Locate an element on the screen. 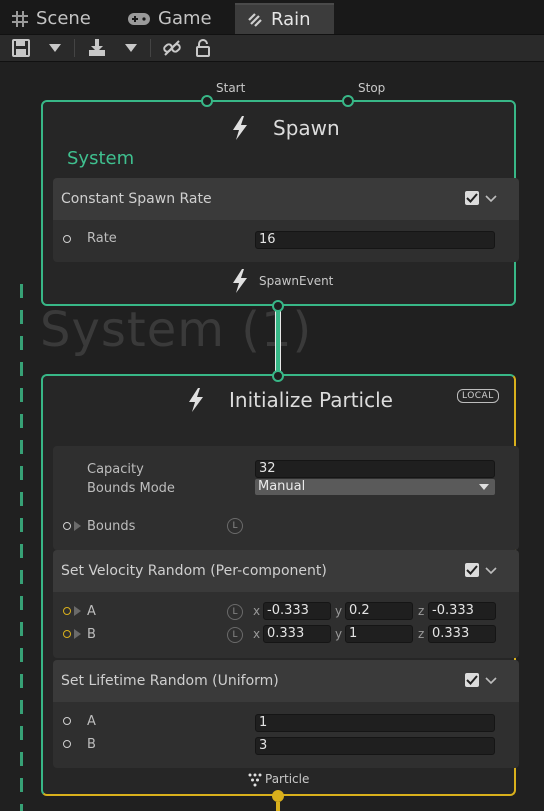  capacity-label: Capacity is located at coordinates (115, 469).